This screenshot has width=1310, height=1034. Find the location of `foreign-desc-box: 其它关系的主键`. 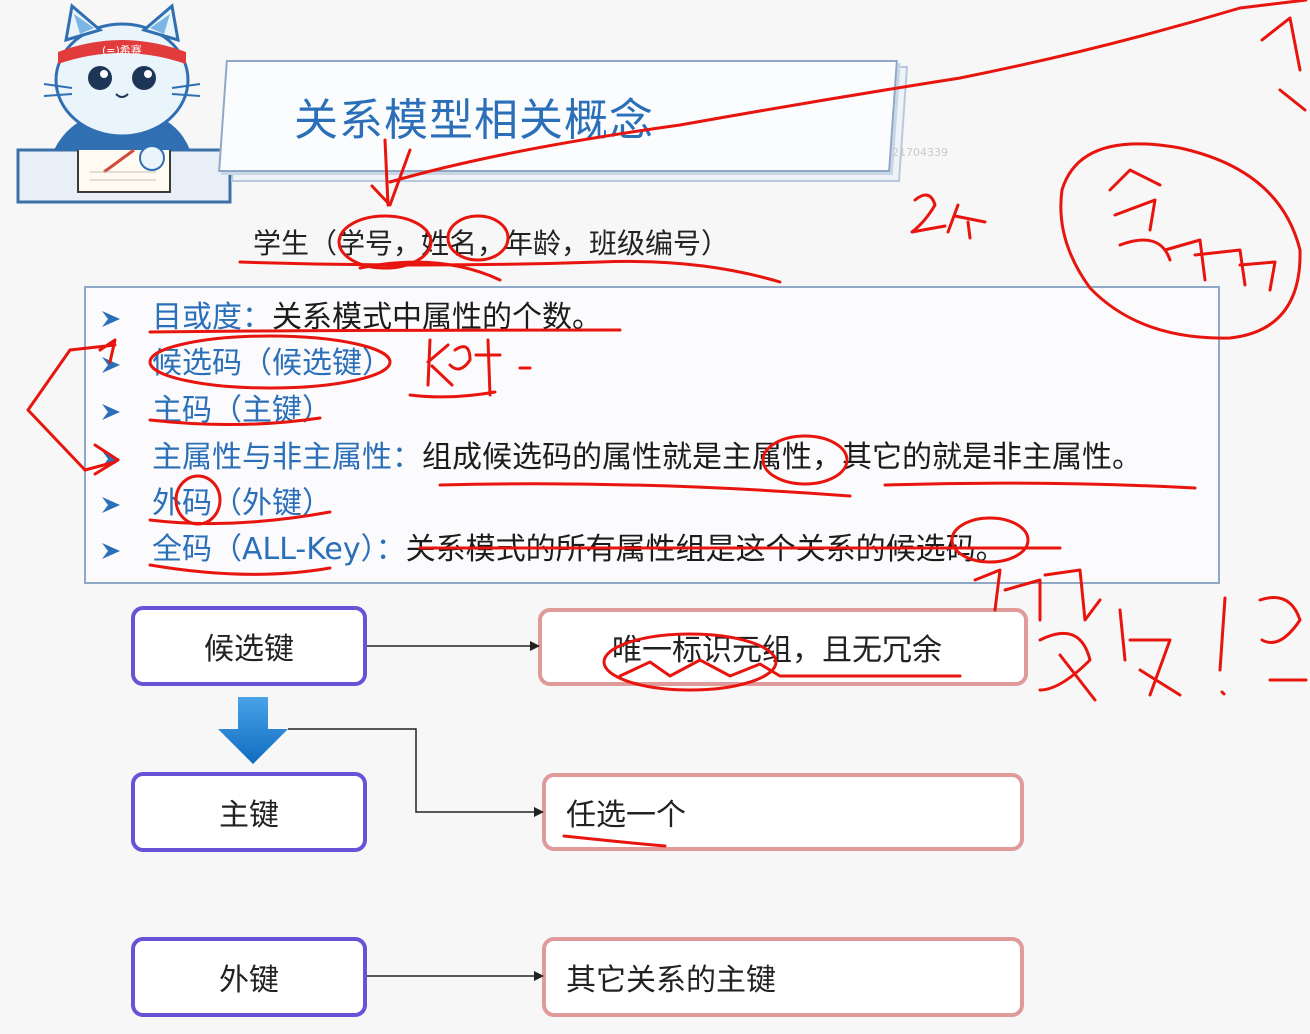

foreign-desc-box: 其它关系的主键 is located at coordinates (783, 977).